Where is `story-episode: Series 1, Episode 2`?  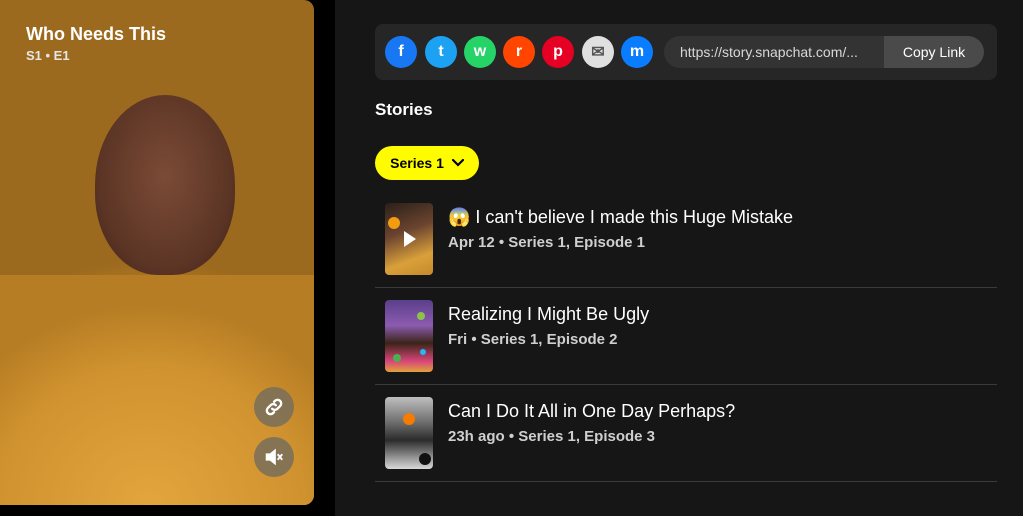
story-episode: Series 1, Episode 2 is located at coordinates (549, 339).